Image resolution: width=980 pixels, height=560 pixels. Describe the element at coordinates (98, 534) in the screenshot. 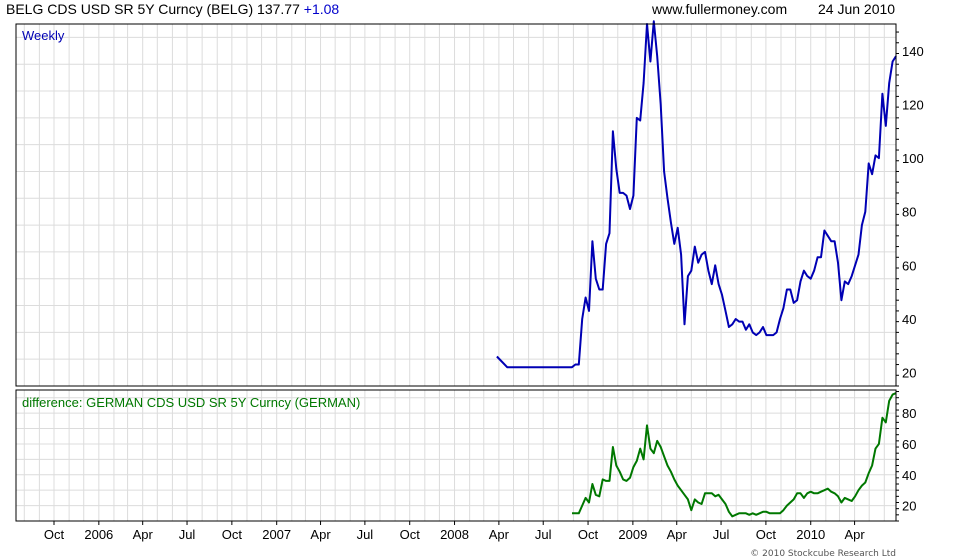

I see `x-tick-label: 2006` at that location.